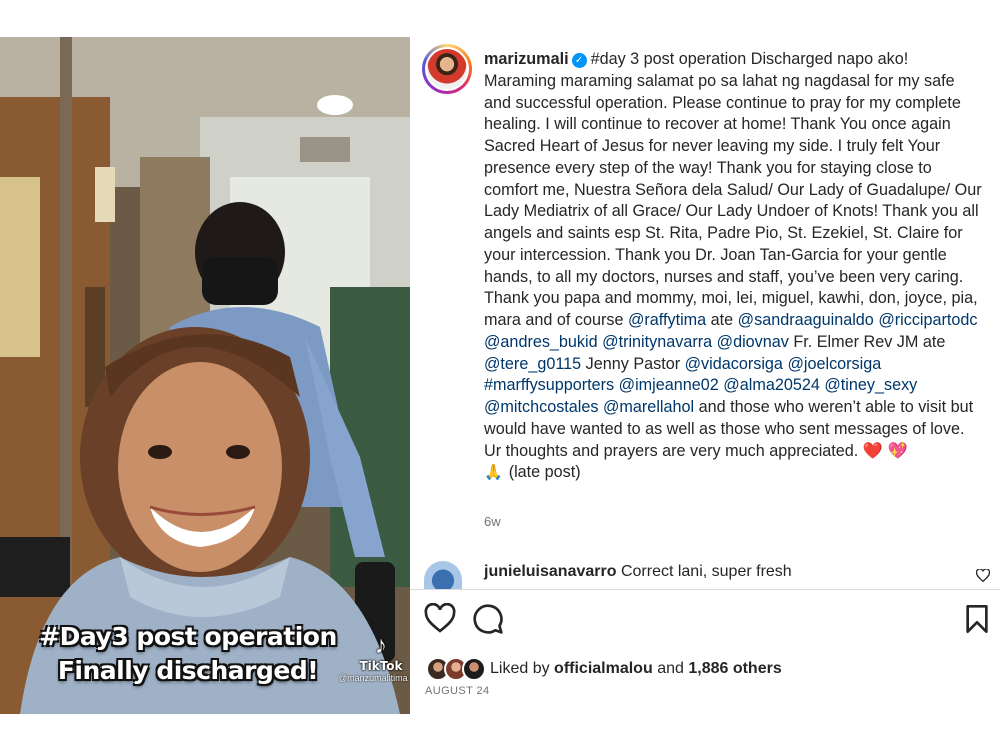 The height and width of the screenshot is (750, 1000). What do you see at coordinates (532, 364) in the screenshot?
I see `caption-mention-link: @tere_g0115` at bounding box center [532, 364].